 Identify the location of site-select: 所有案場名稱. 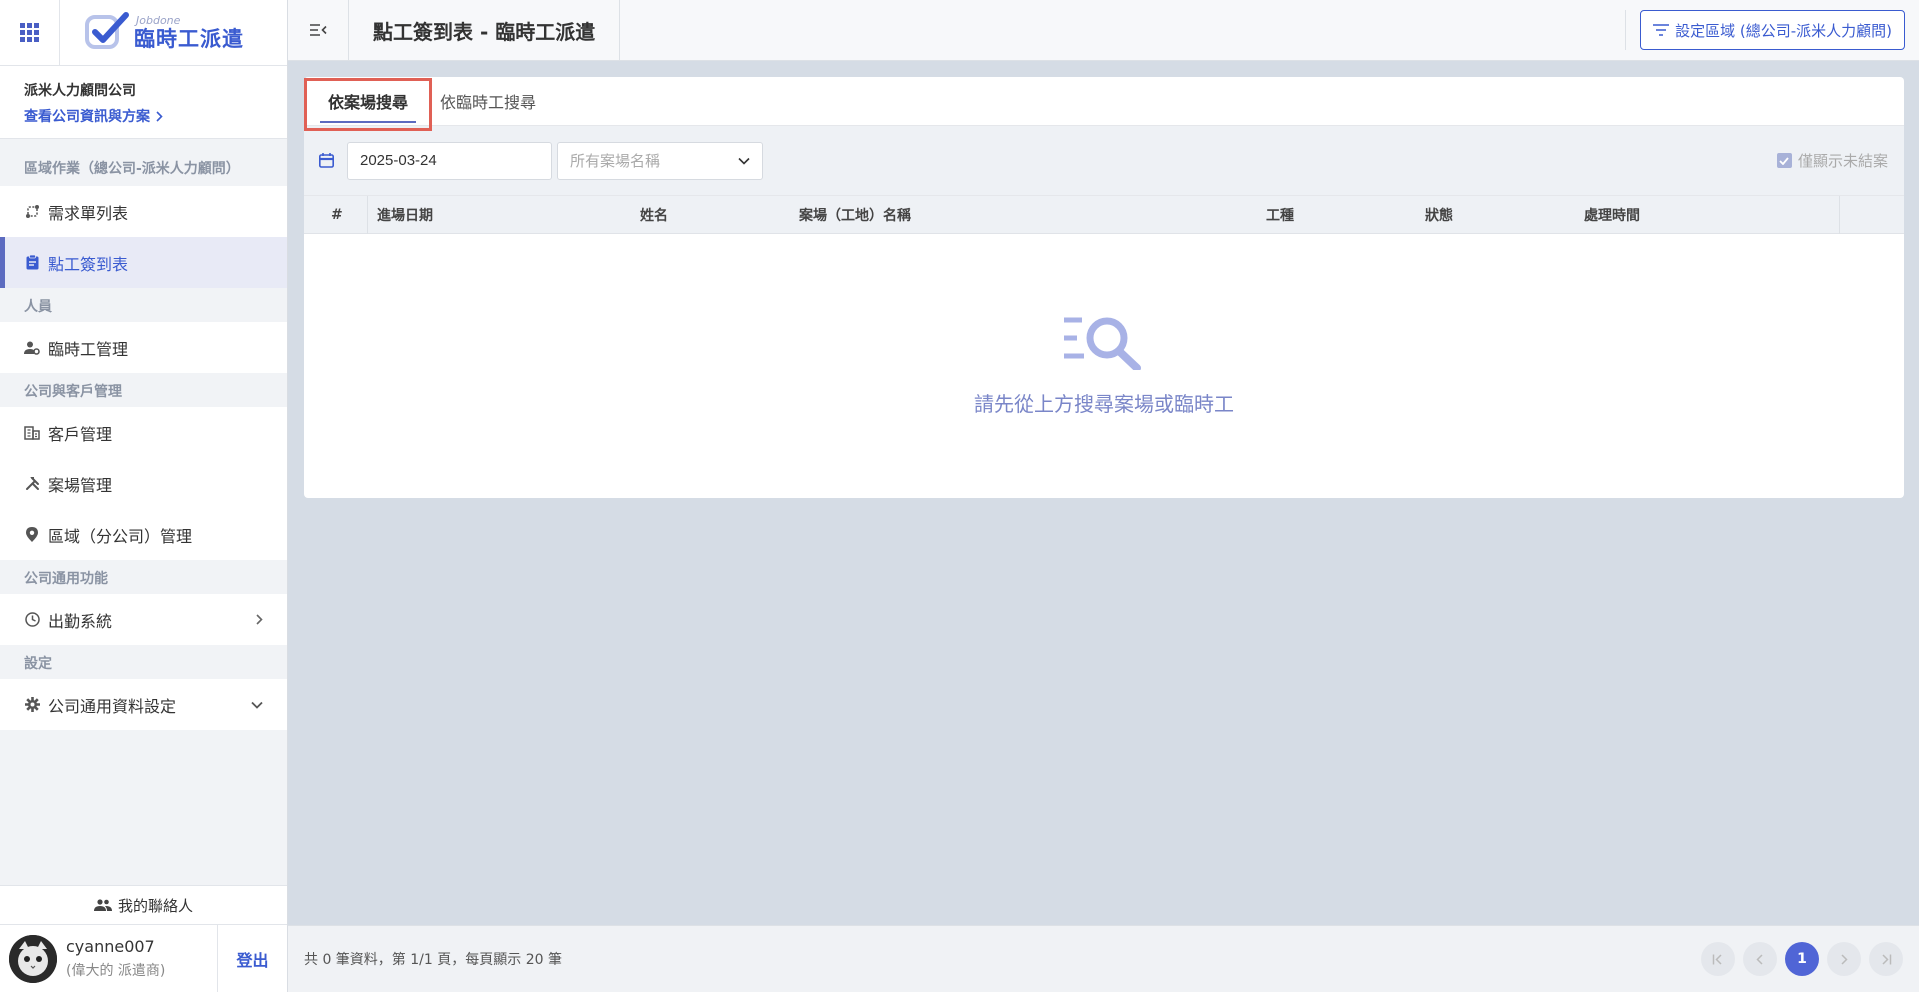
(660, 160).